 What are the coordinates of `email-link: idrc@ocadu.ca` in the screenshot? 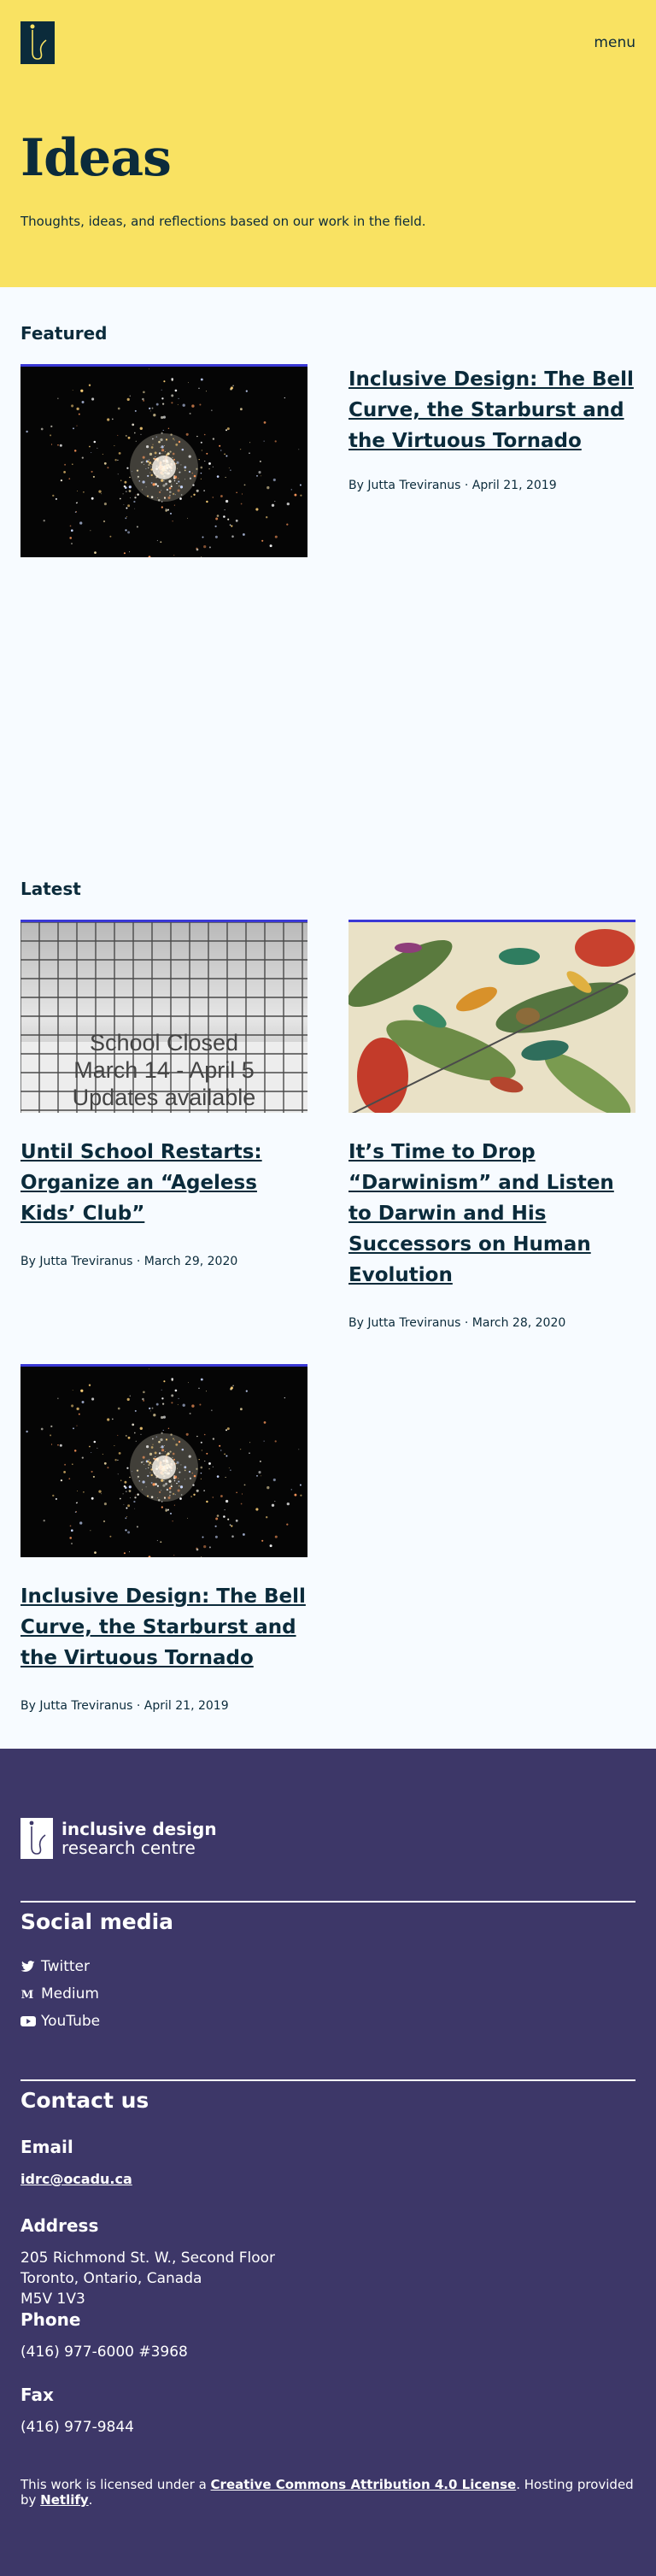 It's located at (76, 2179).